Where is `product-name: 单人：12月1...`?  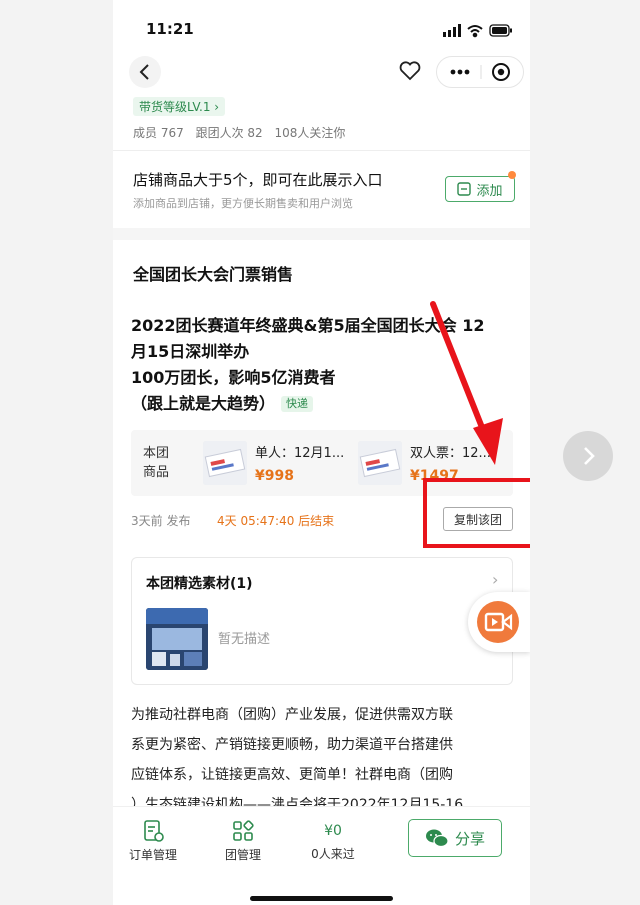
product-name: 单人：12月1... is located at coordinates (300, 453).